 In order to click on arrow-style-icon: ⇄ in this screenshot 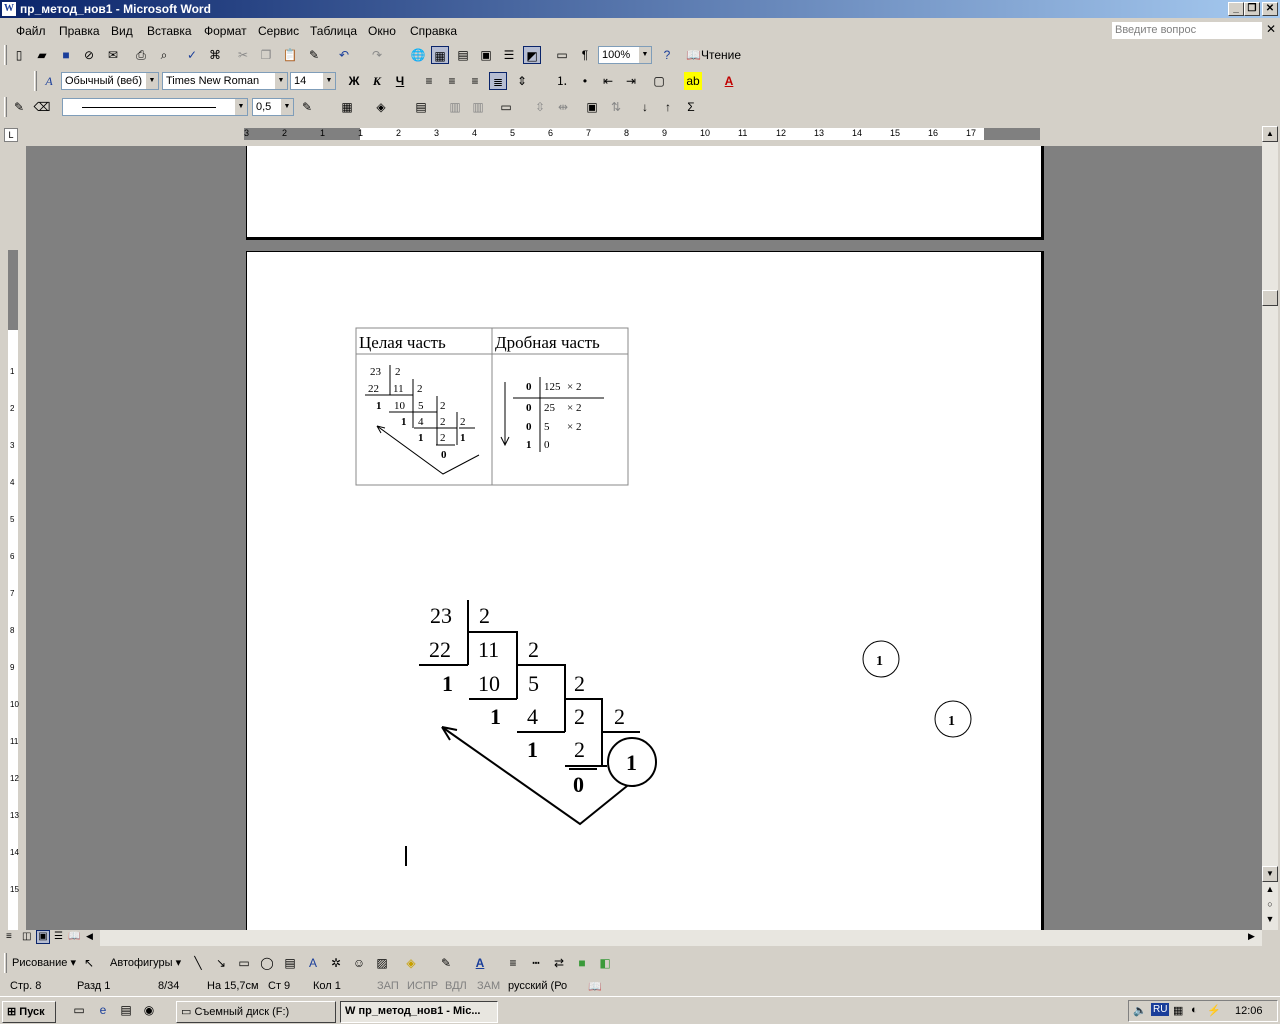, I will do `click(559, 963)`.